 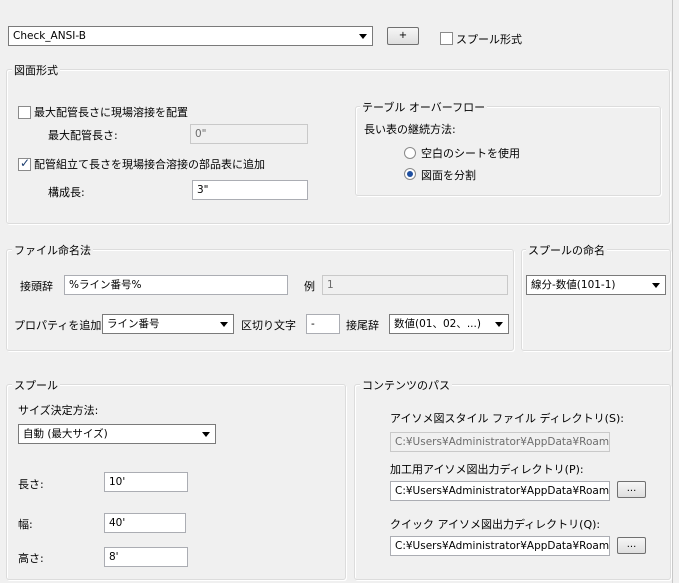 I want to click on isometric-style-value: Check_ANSI-B, so click(x=49, y=36).